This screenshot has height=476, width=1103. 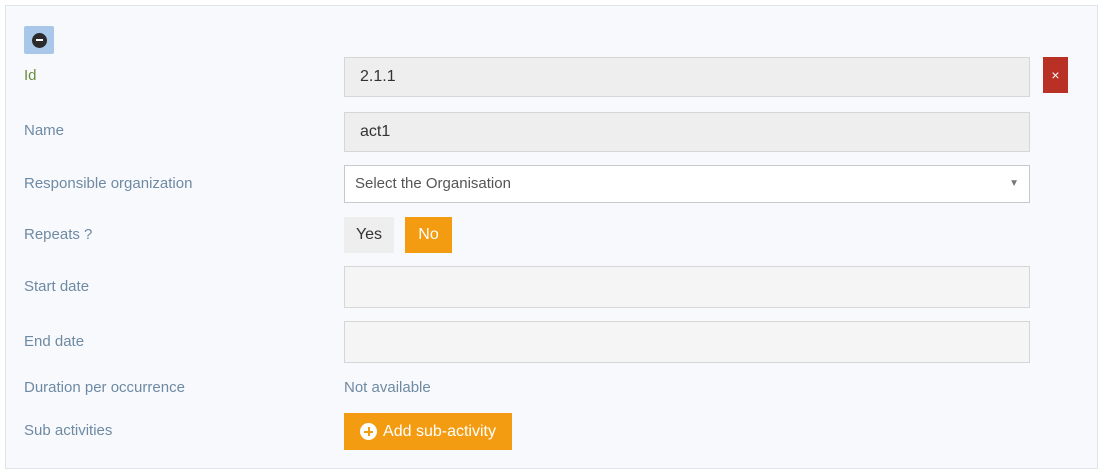 I want to click on add-sub-activity-label: Add sub-activity, so click(x=439, y=431).